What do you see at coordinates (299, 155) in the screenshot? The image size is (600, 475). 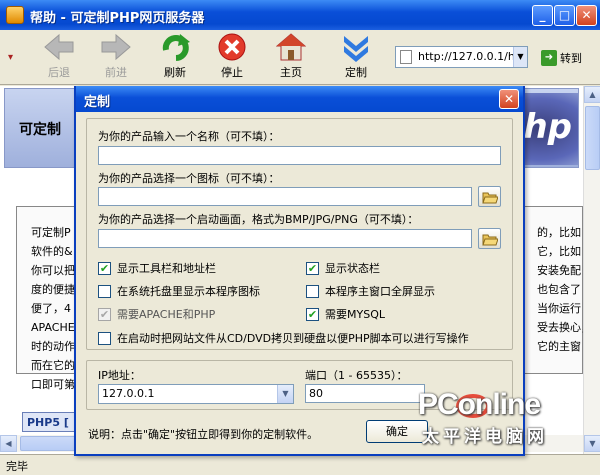 I see `product-name-input` at bounding box center [299, 155].